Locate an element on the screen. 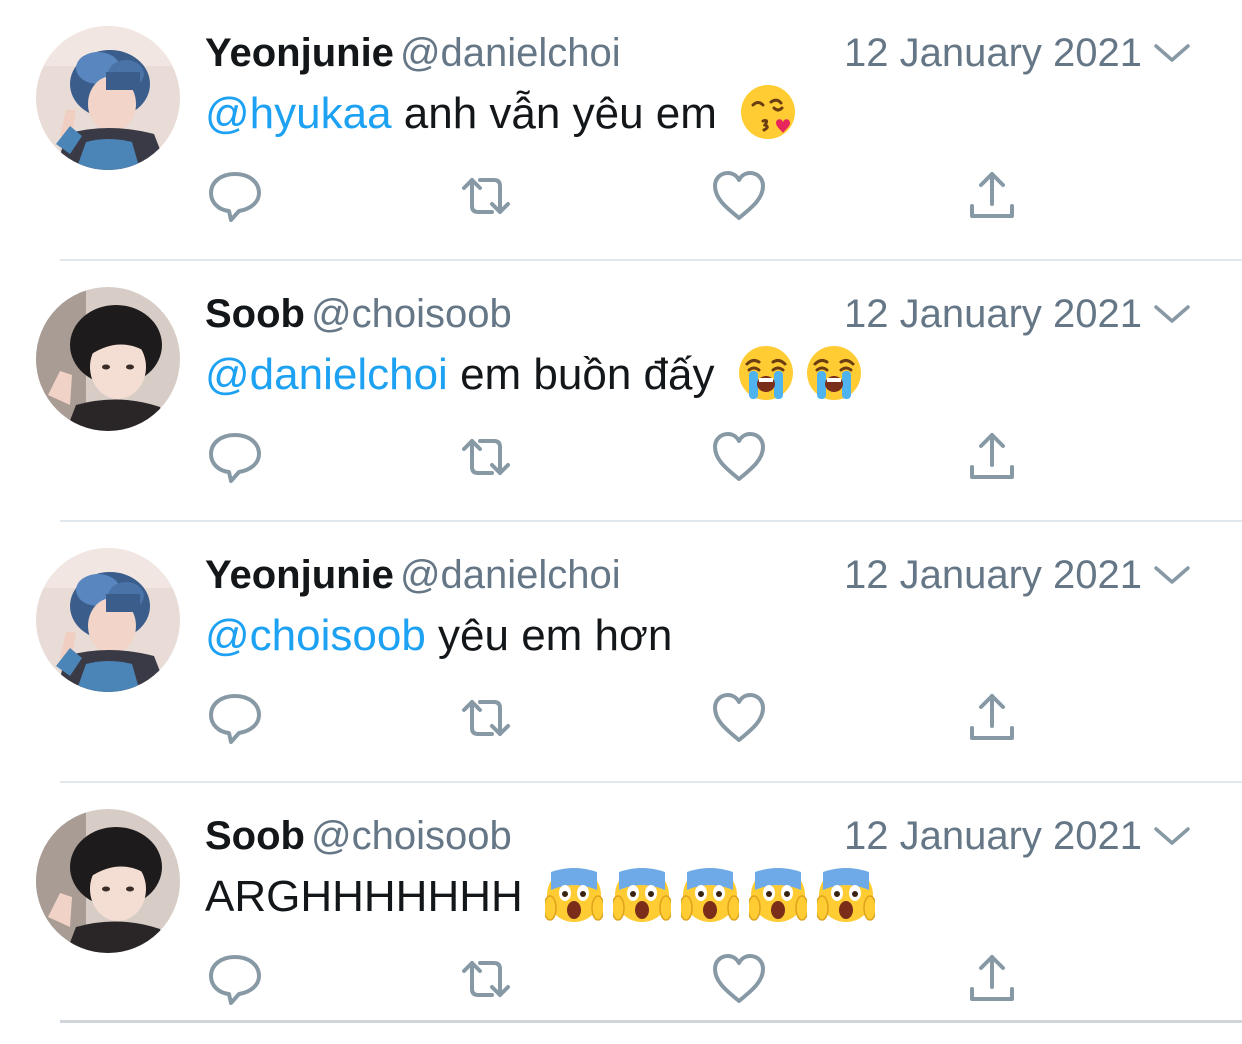 The height and width of the screenshot is (1044, 1242). mention-link: @danielchoi is located at coordinates (326, 374).